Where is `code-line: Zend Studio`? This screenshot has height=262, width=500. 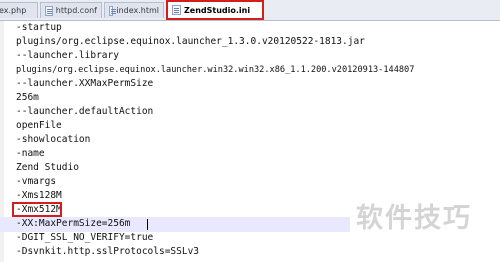 code-line: Zend Studio is located at coordinates (47, 167).